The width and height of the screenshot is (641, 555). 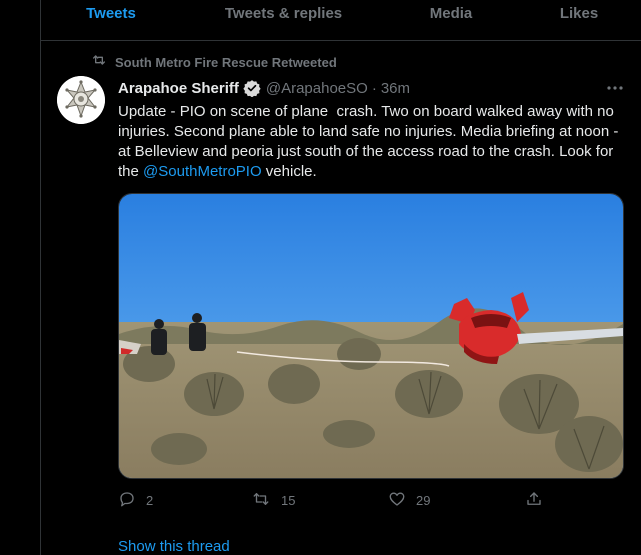 I want to click on profile-tabs: Tweets Tweets & replies Media Likes, so click(x=341, y=20).